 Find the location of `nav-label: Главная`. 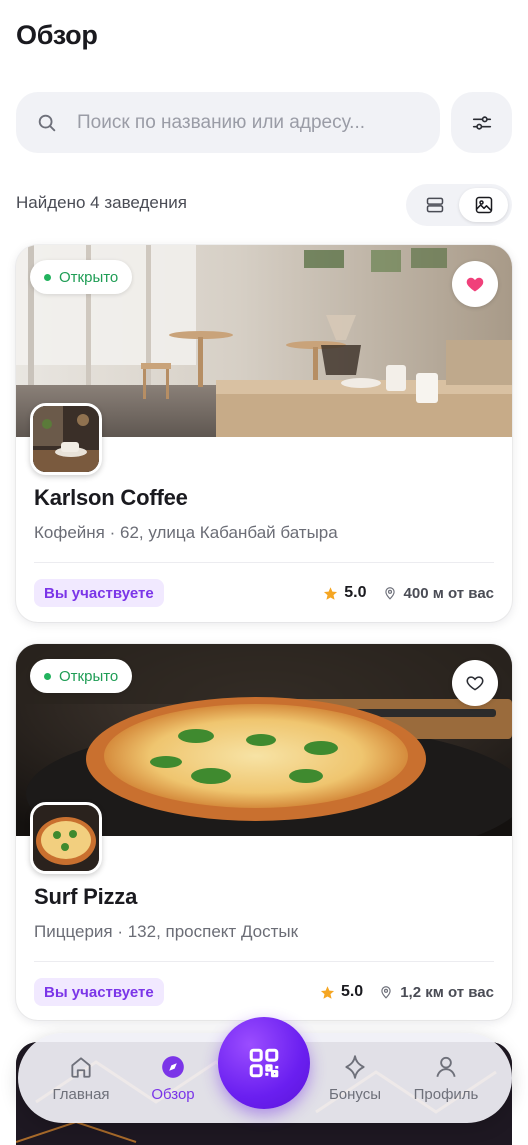

nav-label: Главная is located at coordinates (81, 1094).